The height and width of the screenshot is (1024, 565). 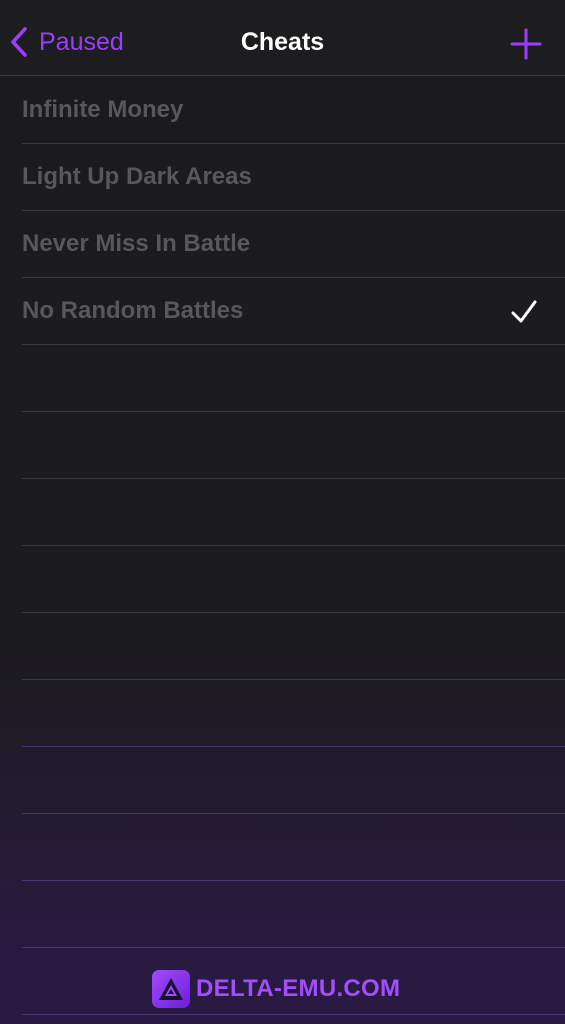 I want to click on back-button-label: Paused, so click(x=81, y=41).